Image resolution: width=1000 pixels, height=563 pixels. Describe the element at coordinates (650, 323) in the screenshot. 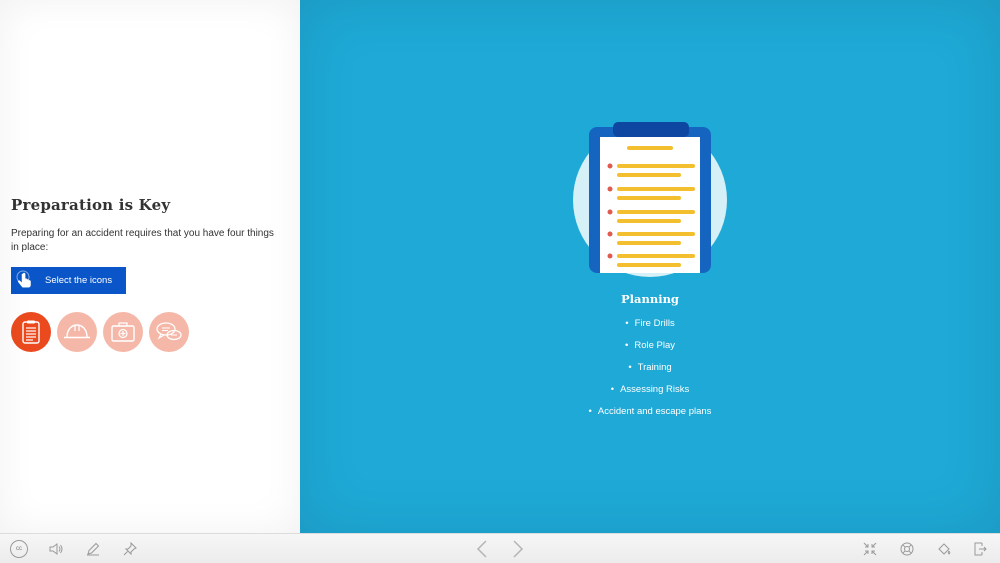

I see `list-item: • Fire Drills` at that location.